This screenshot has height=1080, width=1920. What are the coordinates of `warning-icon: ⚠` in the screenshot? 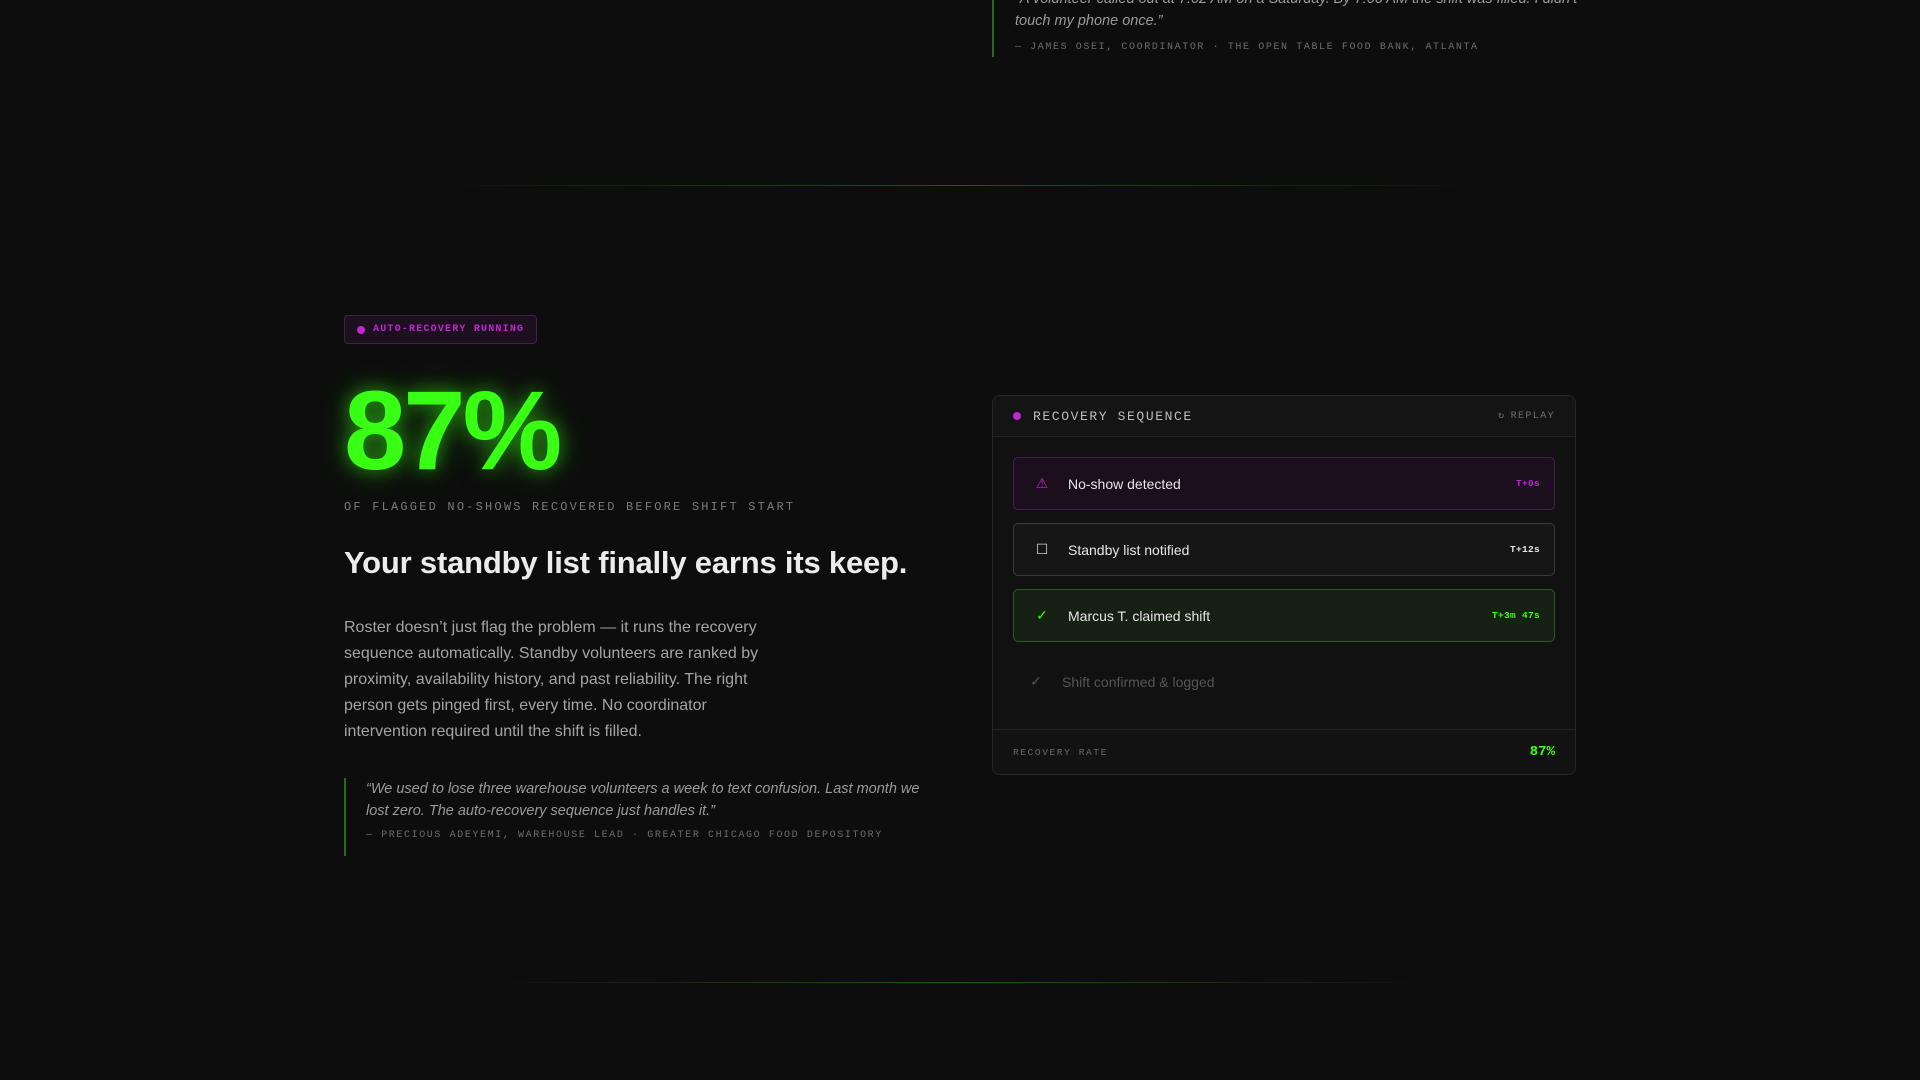 It's located at (1042, 483).